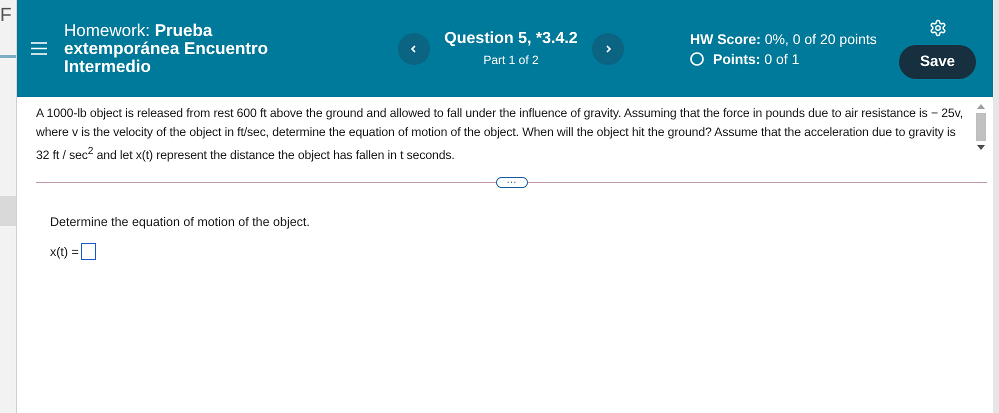  I want to click on scrollbar-thumb, so click(981, 127).